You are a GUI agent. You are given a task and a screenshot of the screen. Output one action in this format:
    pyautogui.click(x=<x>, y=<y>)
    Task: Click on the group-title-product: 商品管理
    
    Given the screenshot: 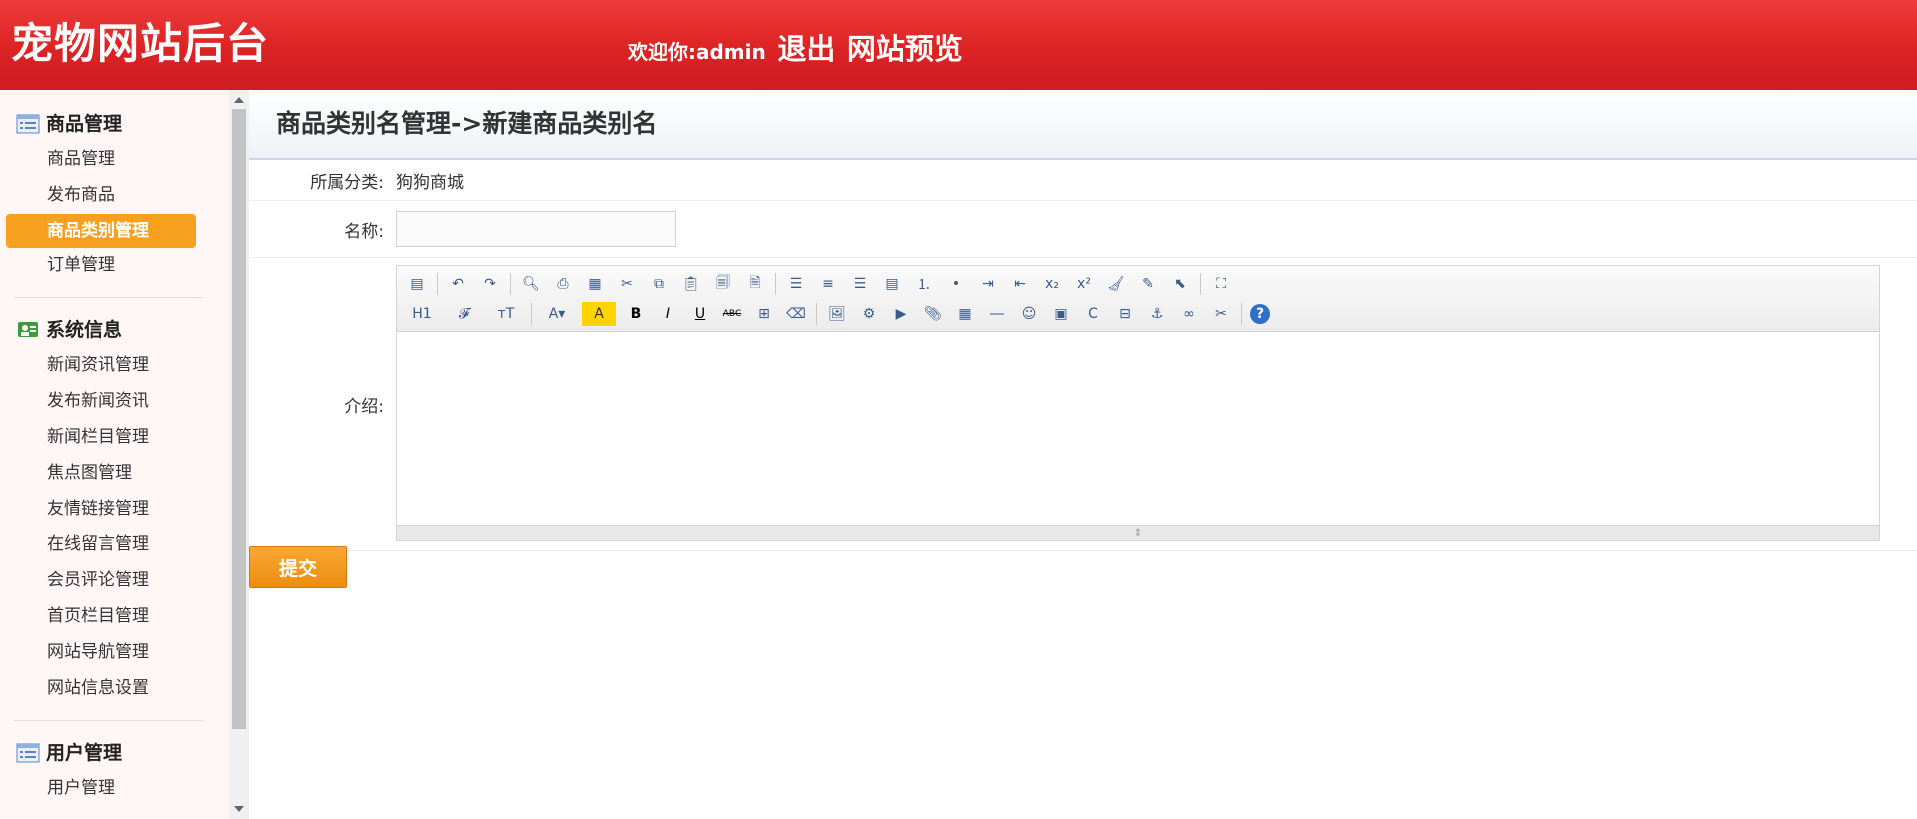 What is the action you would take?
    pyautogui.click(x=114, y=124)
    